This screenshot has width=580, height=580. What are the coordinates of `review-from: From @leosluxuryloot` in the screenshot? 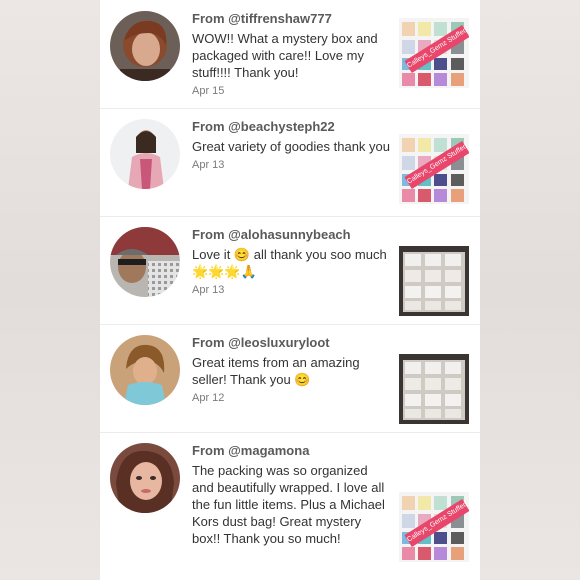 It's located at (292, 343).